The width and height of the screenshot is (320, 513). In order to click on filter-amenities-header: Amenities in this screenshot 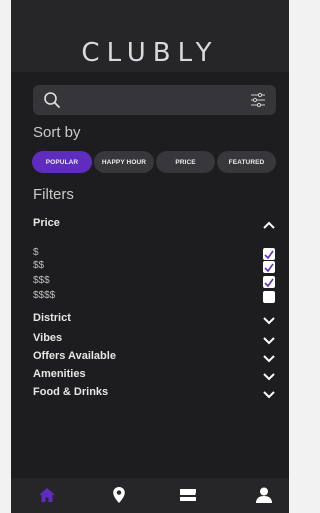, I will do `click(59, 374)`.